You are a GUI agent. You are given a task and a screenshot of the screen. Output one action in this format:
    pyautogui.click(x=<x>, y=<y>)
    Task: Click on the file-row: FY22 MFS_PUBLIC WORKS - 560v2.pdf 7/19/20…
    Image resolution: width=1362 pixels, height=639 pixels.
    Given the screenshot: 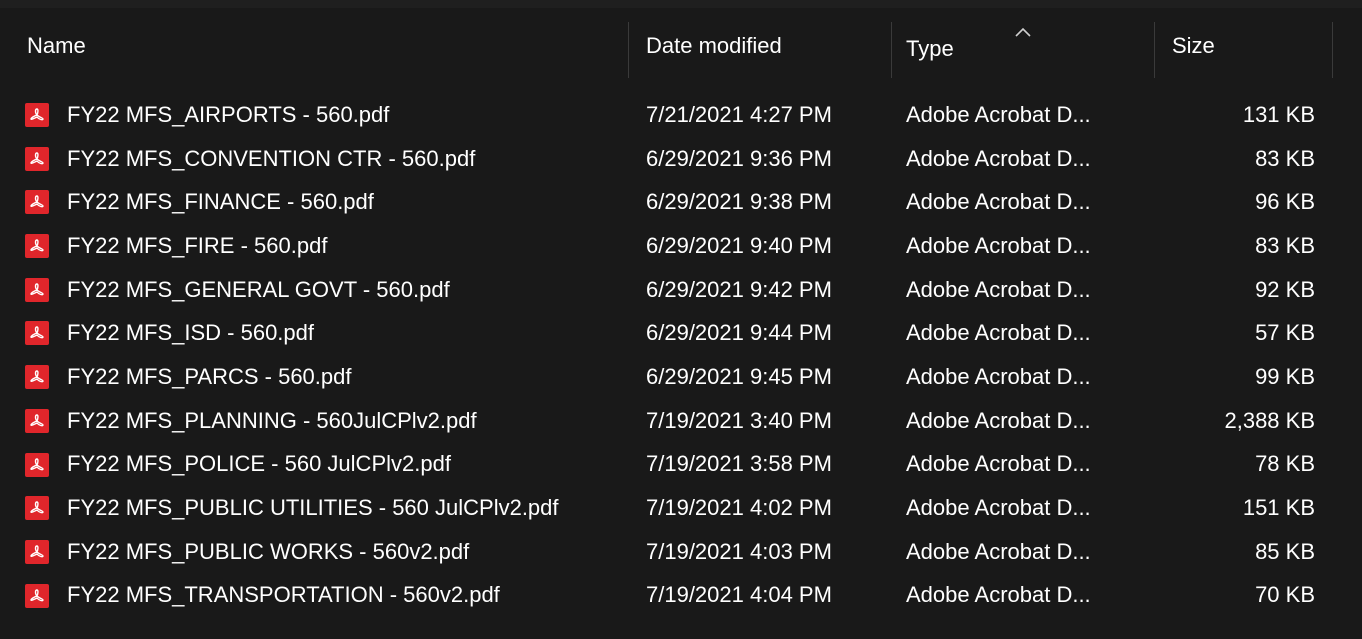 What is the action you would take?
    pyautogui.click(x=681, y=552)
    